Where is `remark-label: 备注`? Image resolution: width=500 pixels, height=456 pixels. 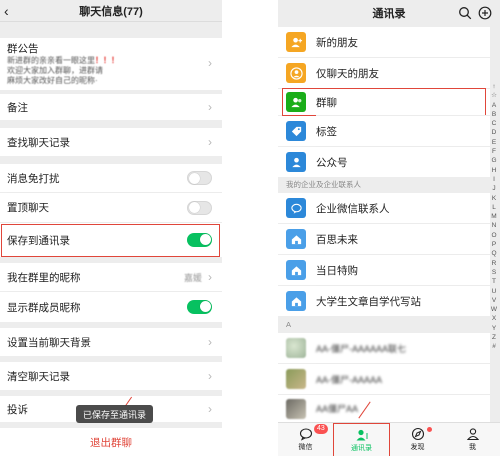 remark-label: 备注 is located at coordinates (17, 107).